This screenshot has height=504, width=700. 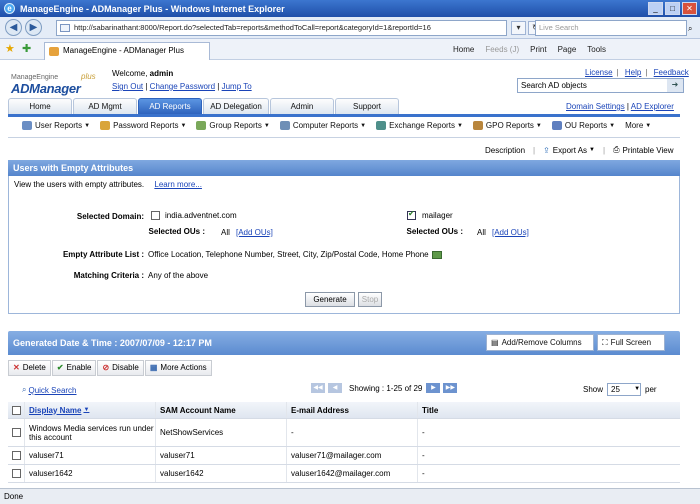 What do you see at coordinates (655, 8) in the screenshot?
I see `minimize-button: _` at bounding box center [655, 8].